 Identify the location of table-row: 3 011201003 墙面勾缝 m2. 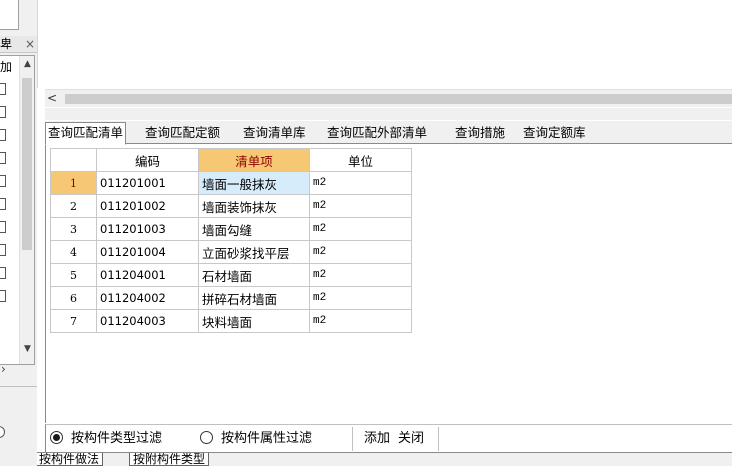
(231, 229).